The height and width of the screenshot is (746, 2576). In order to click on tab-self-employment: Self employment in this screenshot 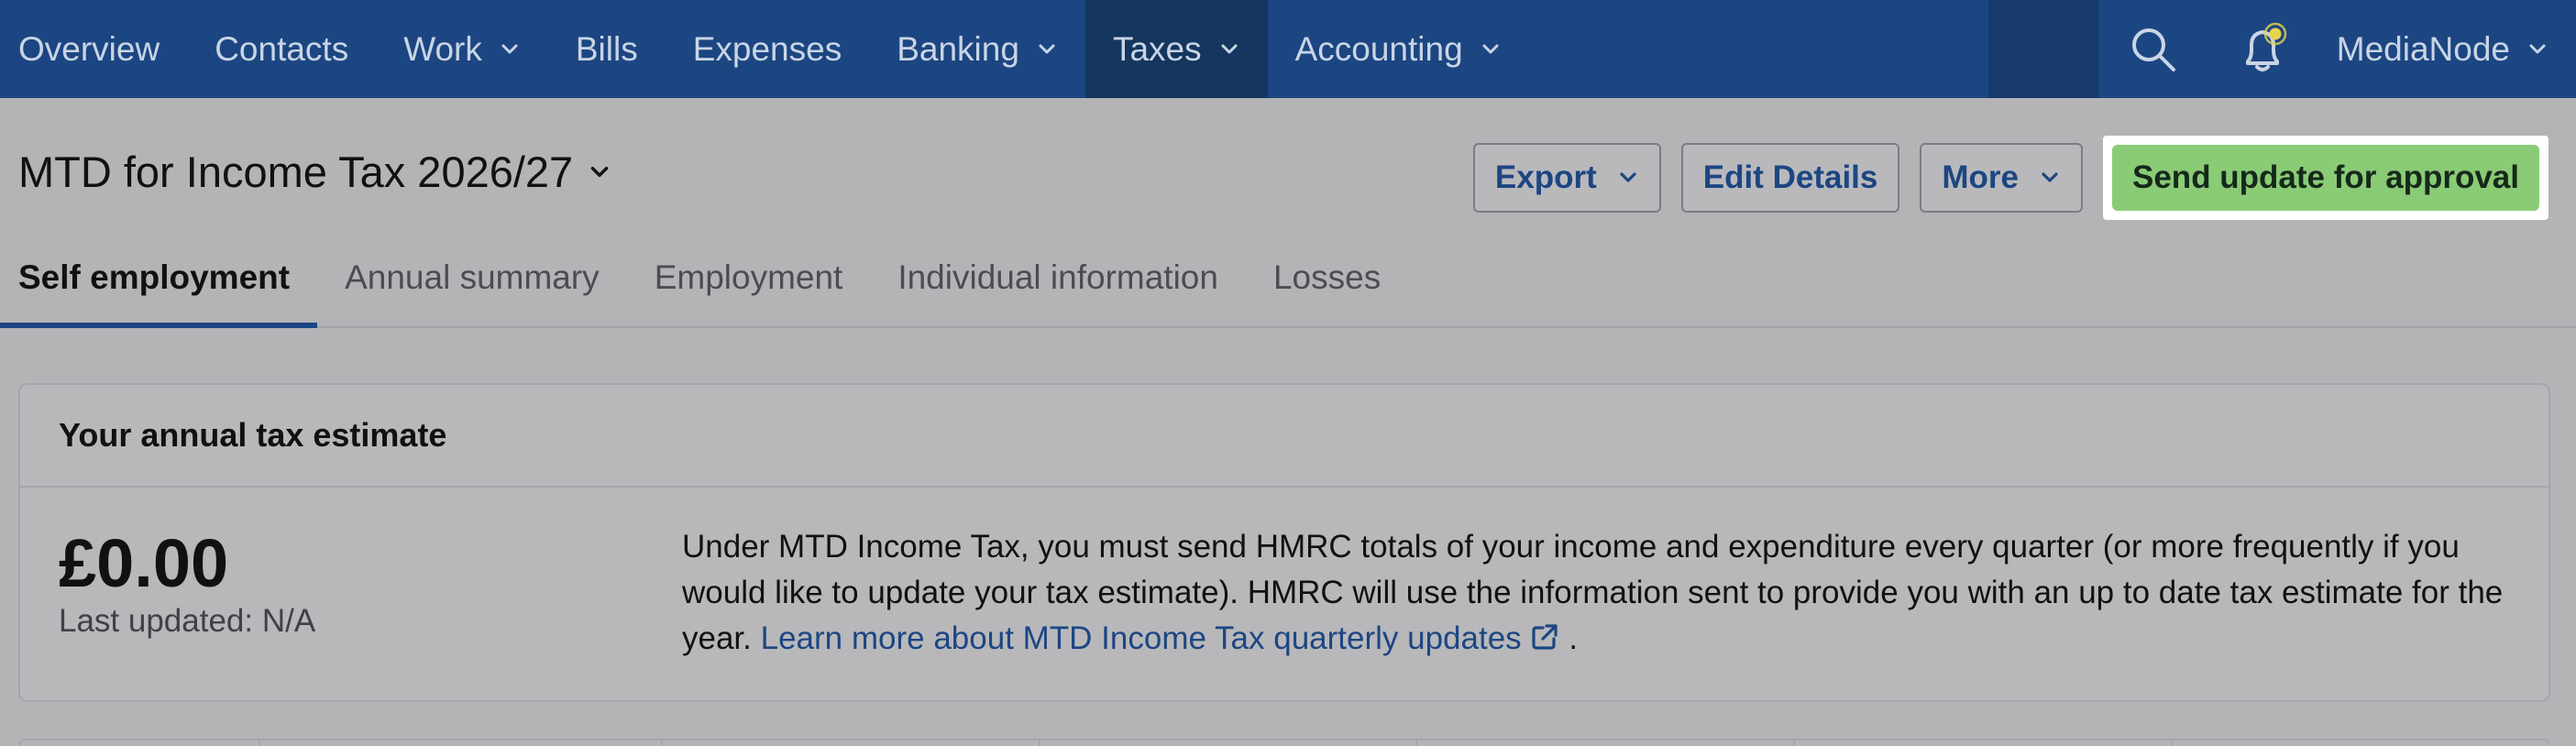, I will do `click(159, 285)`.